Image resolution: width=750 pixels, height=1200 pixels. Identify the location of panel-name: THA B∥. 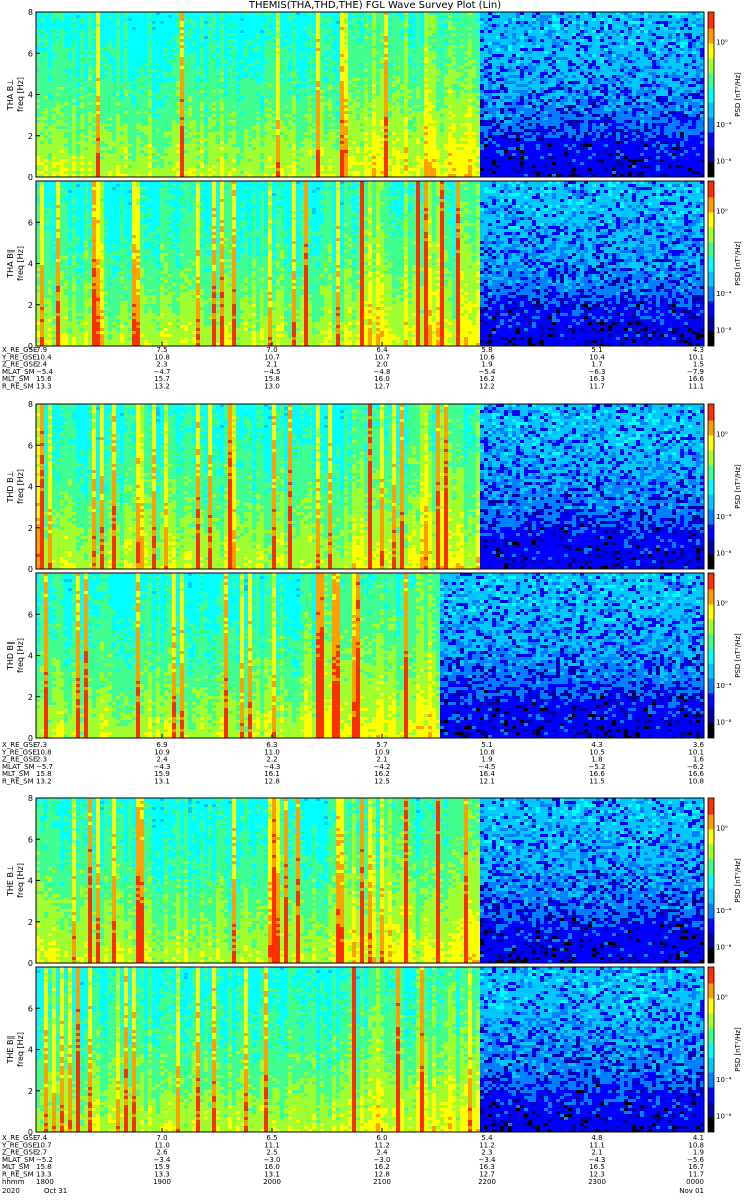
(10, 263).